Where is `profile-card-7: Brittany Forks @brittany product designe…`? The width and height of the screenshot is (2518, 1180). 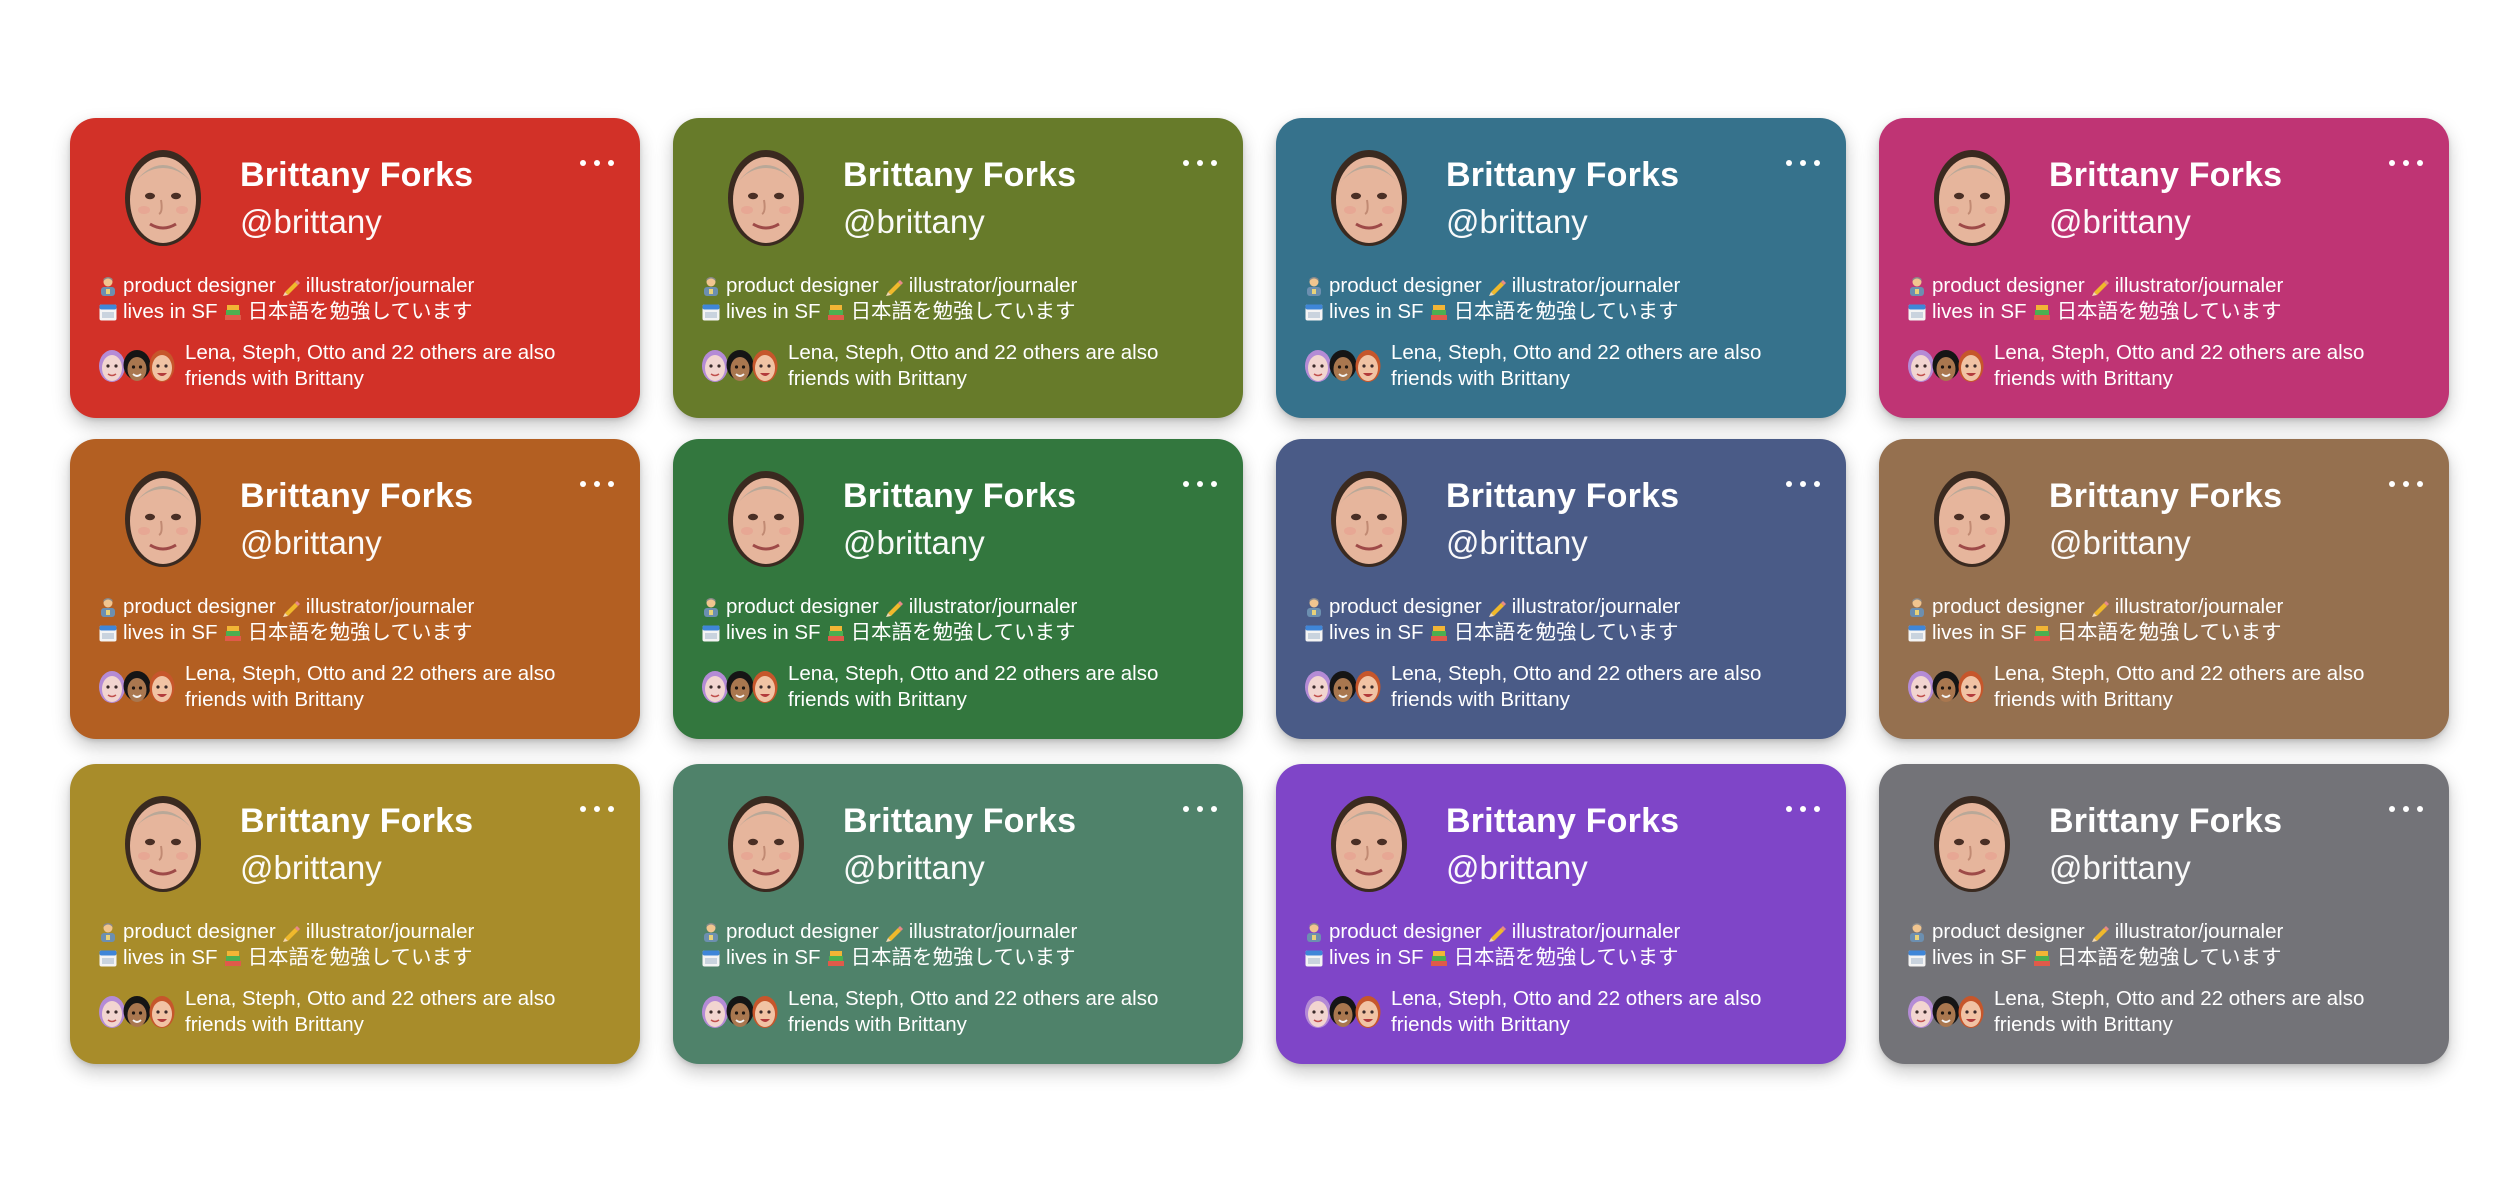
profile-card-7: Brittany Forks @brittany product designe… is located at coordinates (1561, 589).